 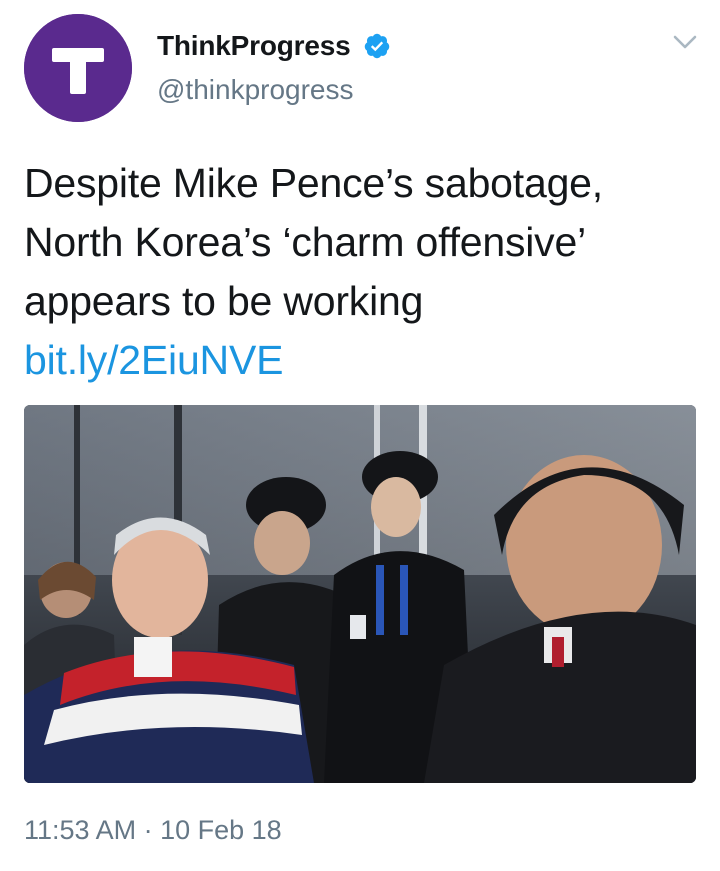 I want to click on tweet-timestamp: 11:53 AM · 10 Feb 18, so click(x=153, y=830).